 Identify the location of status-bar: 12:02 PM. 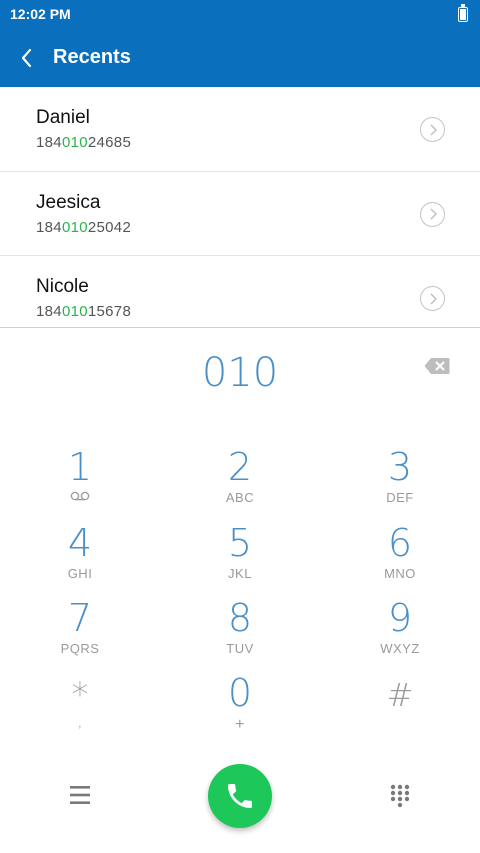
(240, 14).